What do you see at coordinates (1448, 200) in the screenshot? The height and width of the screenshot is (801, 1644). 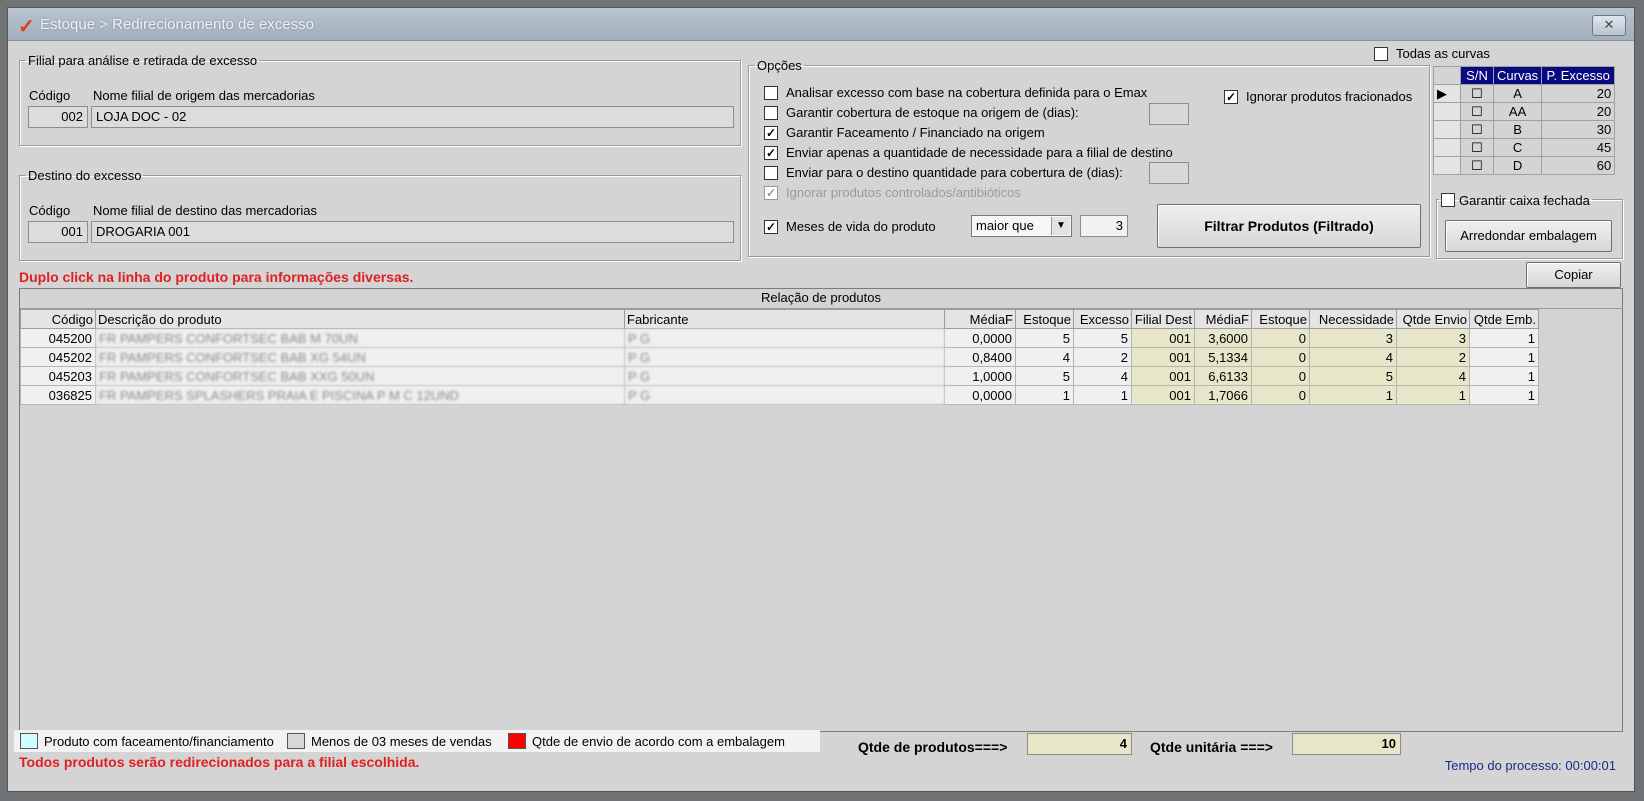 I see `caixa-fechada-checkbox` at bounding box center [1448, 200].